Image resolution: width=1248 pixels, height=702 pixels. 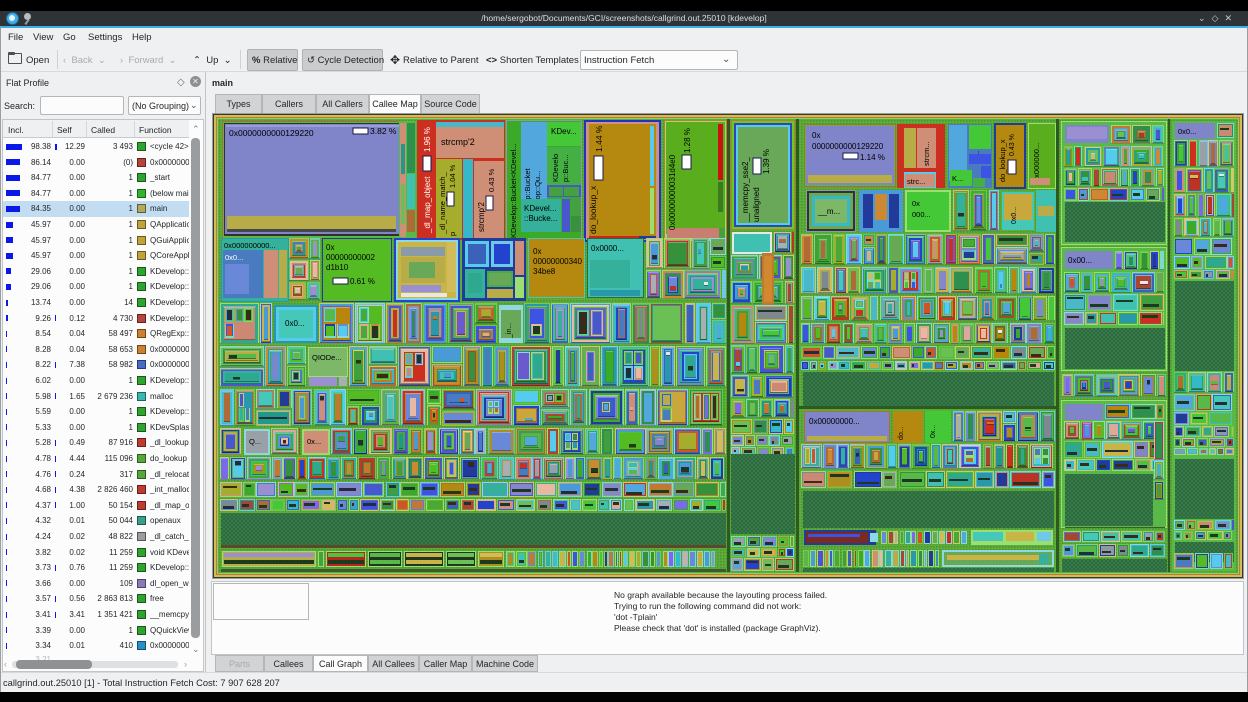 I want to click on svg-text: 34be8, so click(x=544, y=271).